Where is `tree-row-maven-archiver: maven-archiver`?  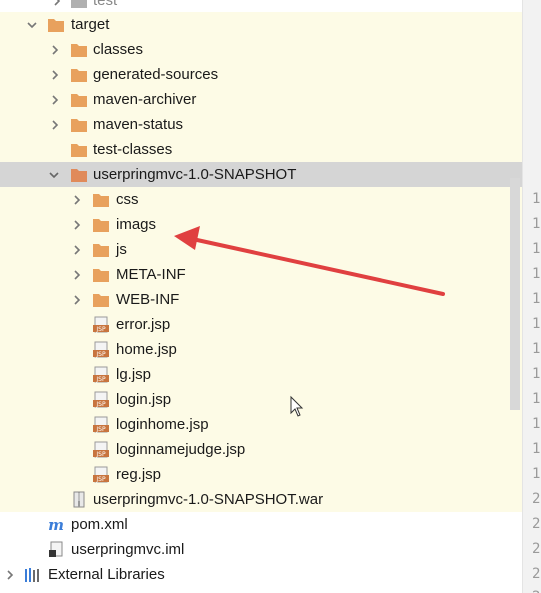 tree-row-maven-archiver: maven-archiver is located at coordinates (261, 99).